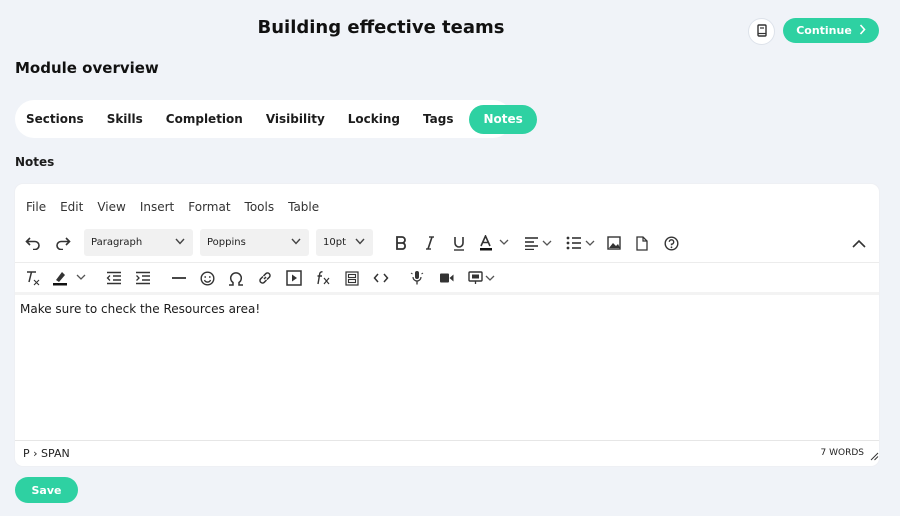  Describe the element at coordinates (140, 309) in the screenshot. I see `editor-content: Make sure to check the Resources area!` at that location.